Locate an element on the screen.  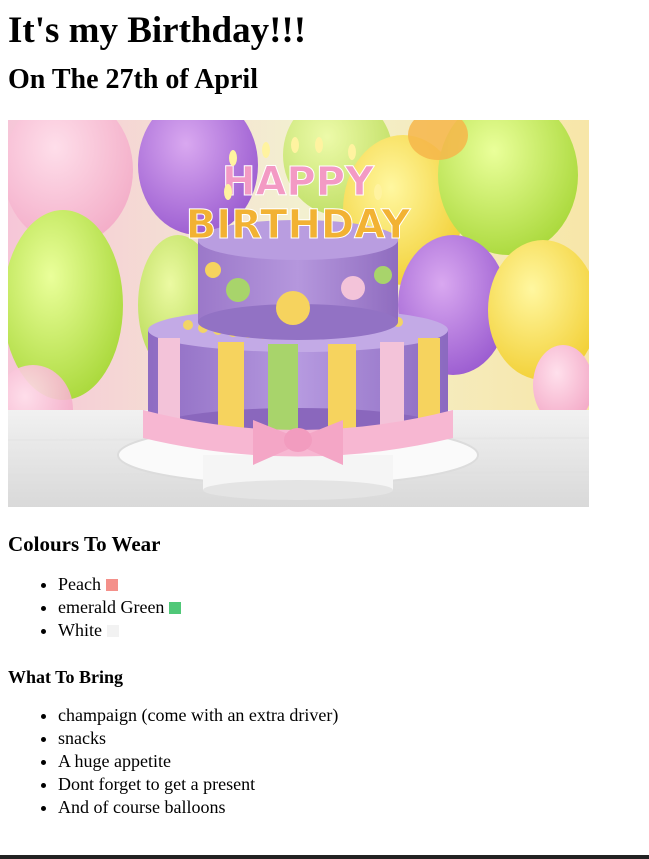
colour-label-emerald-green: emerald Green is located at coordinates (111, 607).